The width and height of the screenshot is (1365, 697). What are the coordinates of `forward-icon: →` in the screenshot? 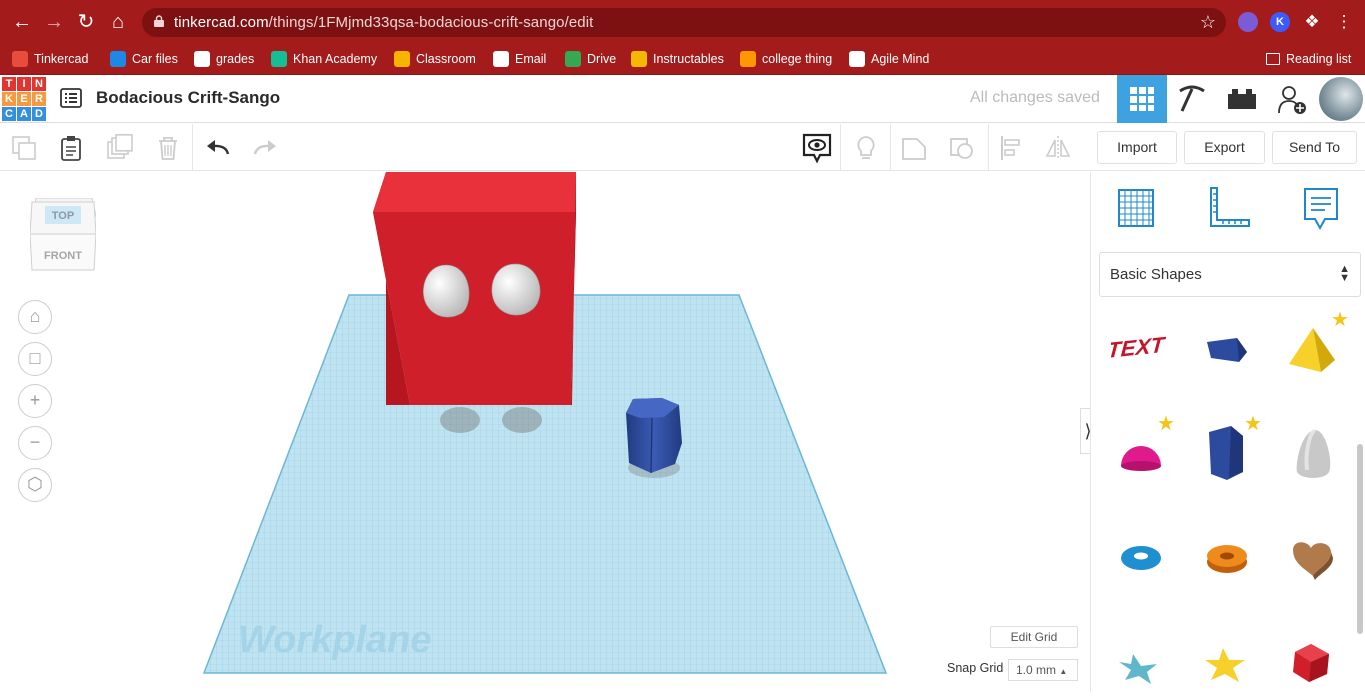 It's located at (54, 22).